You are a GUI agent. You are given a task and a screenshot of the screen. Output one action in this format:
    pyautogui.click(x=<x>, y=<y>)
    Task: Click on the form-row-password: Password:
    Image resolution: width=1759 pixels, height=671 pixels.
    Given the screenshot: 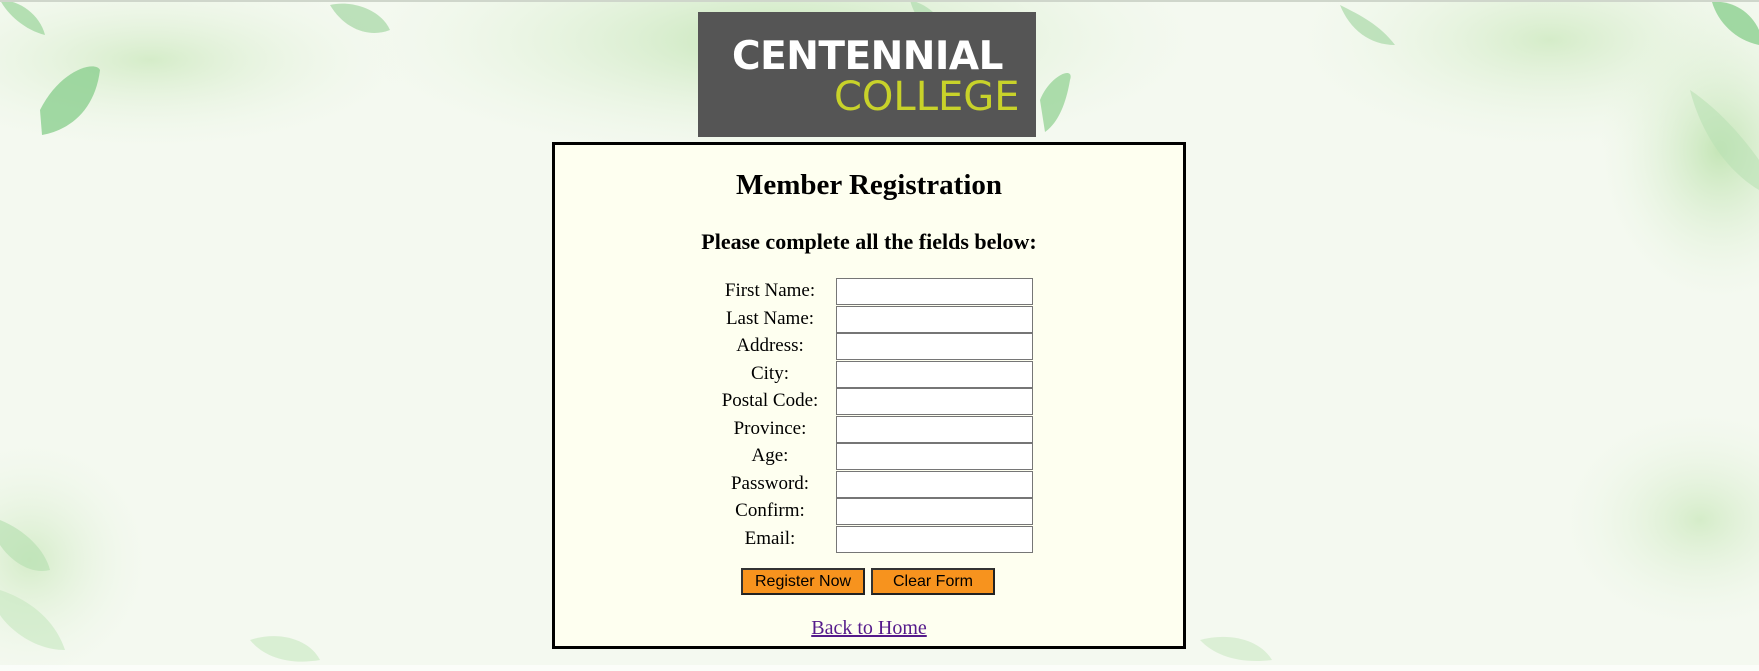 What is the action you would take?
    pyautogui.click(x=869, y=484)
    